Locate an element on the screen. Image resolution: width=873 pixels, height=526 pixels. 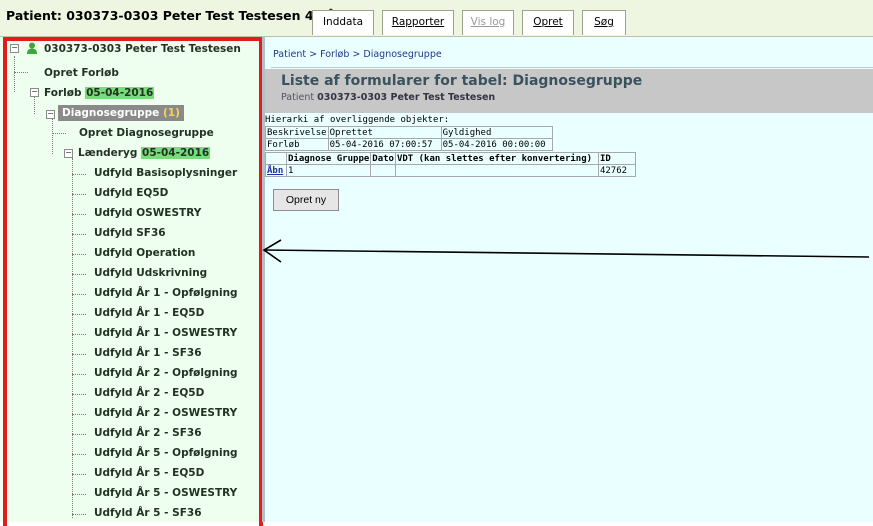
tree-forloeb: Forløb 05-04-2016 is located at coordinates (99, 93).